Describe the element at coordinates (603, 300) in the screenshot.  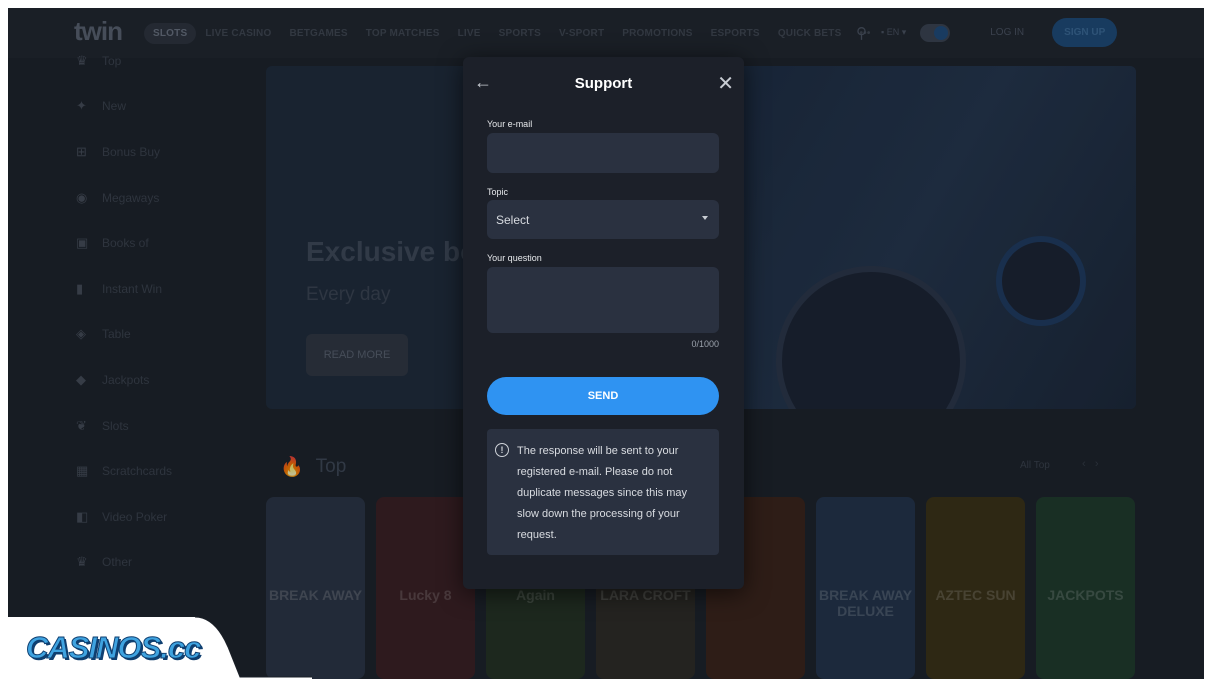
I see `question-textarea` at that location.